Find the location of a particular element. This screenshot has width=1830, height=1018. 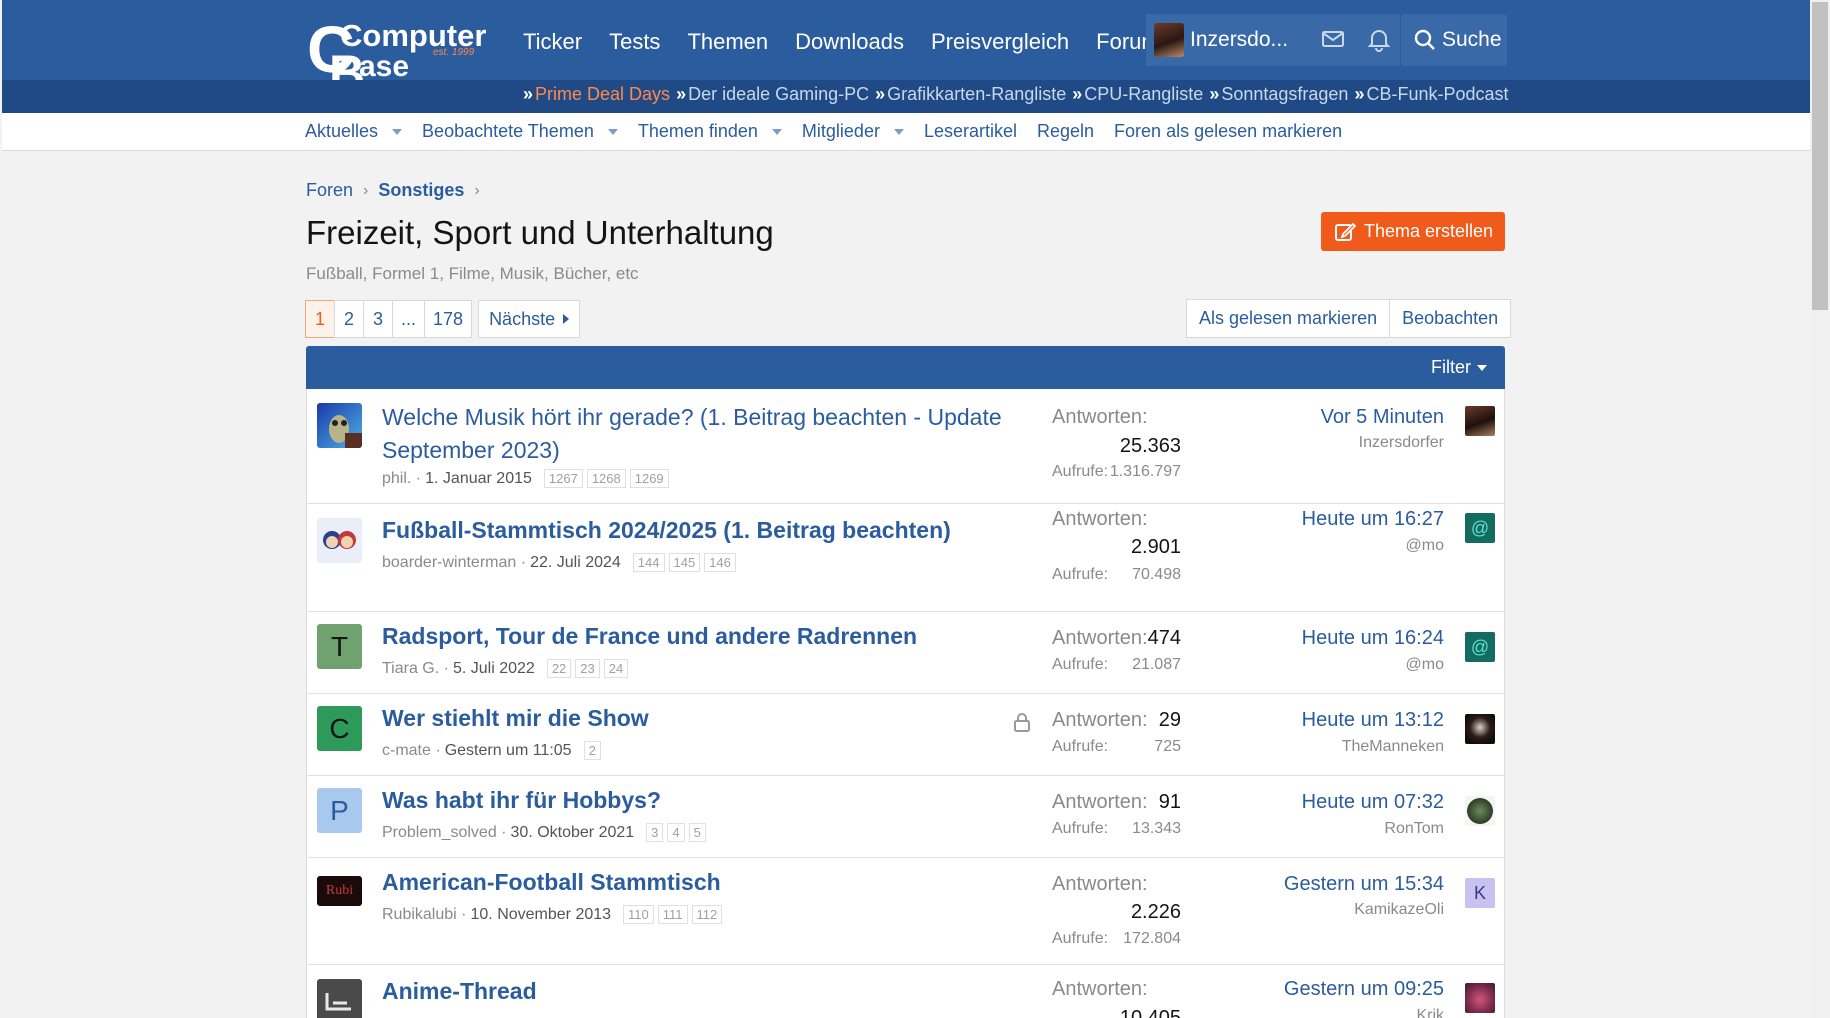

nav-downloads: Downloads is located at coordinates (849, 42).